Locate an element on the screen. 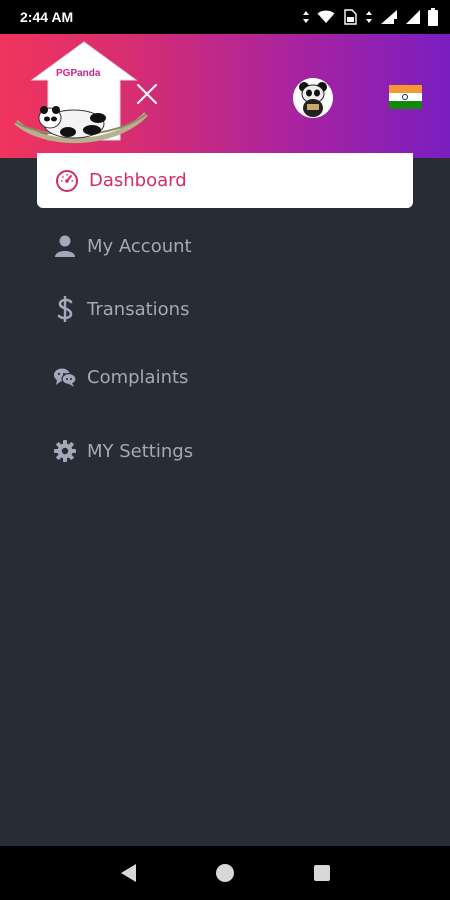  menu-item-label: Dashboard is located at coordinates (138, 180).